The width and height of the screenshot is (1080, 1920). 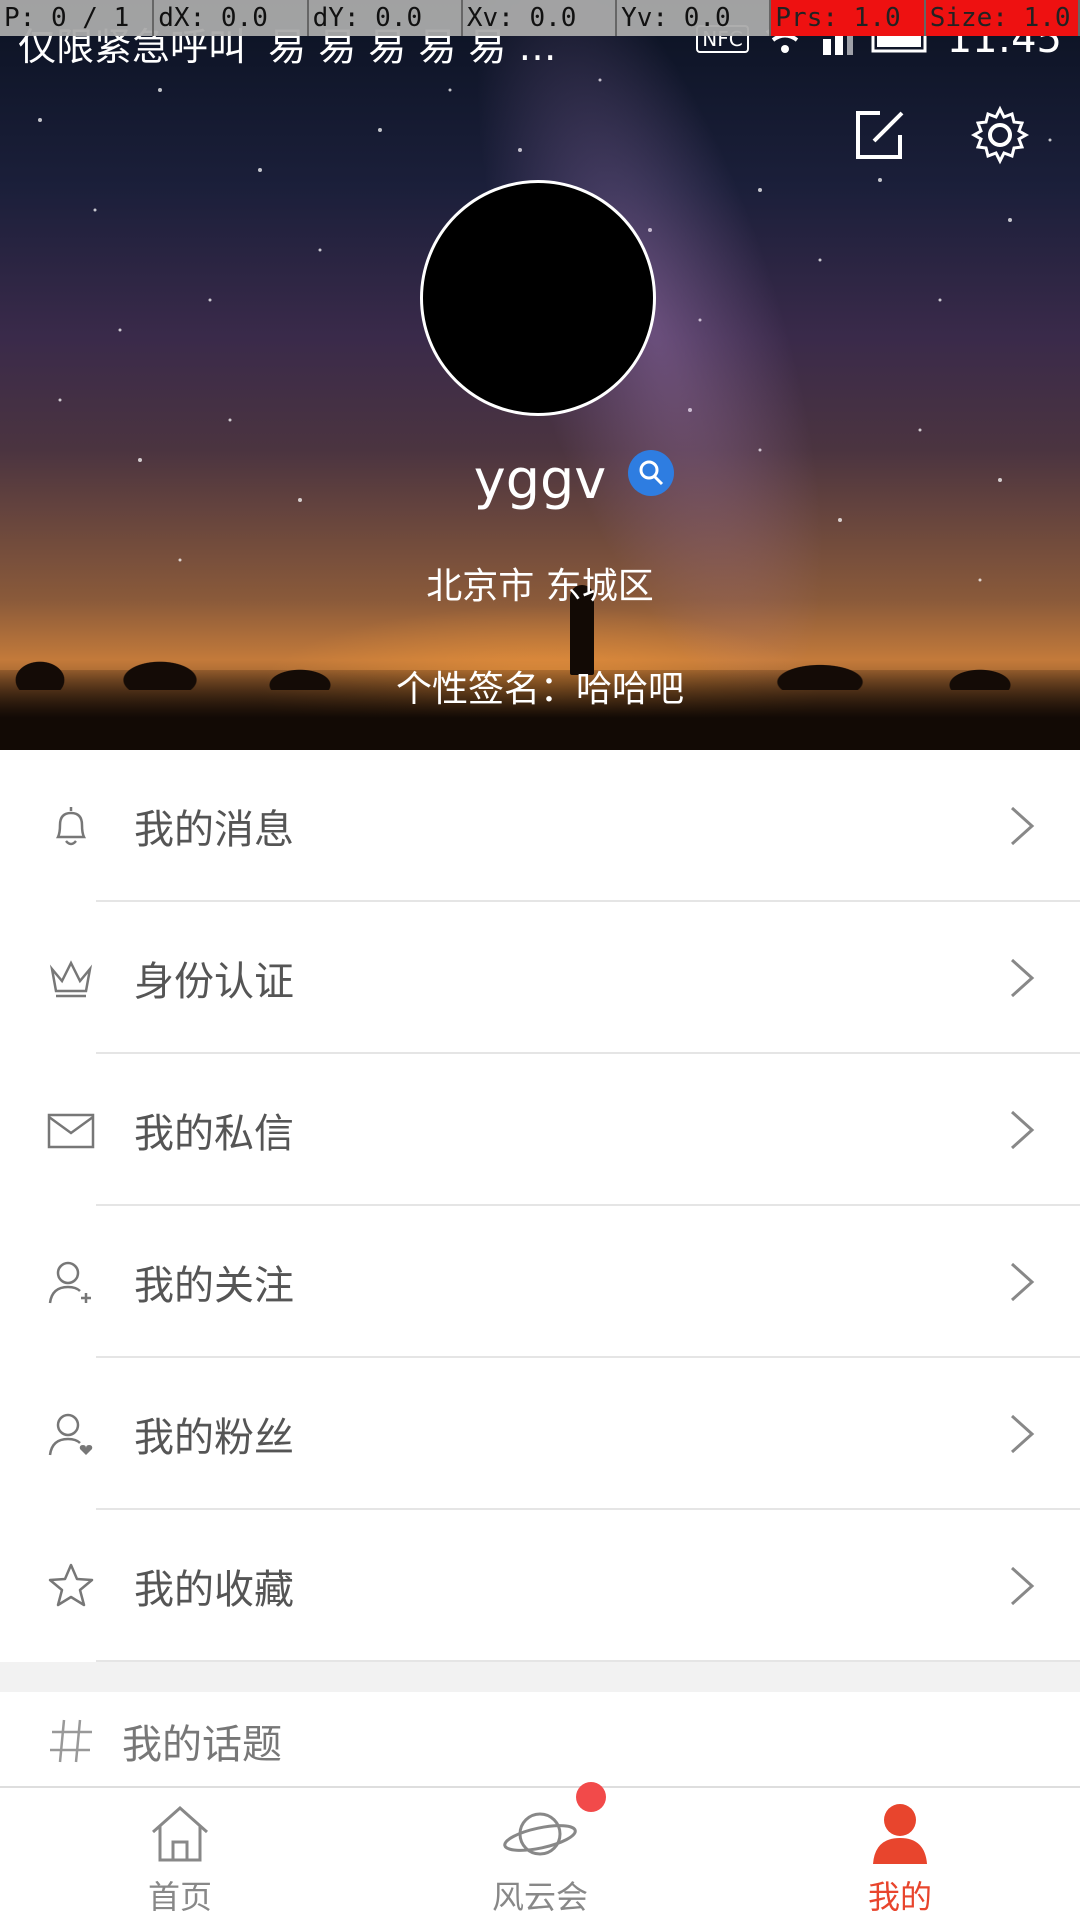 I want to click on tab-label: 首页, so click(x=179, y=1897).